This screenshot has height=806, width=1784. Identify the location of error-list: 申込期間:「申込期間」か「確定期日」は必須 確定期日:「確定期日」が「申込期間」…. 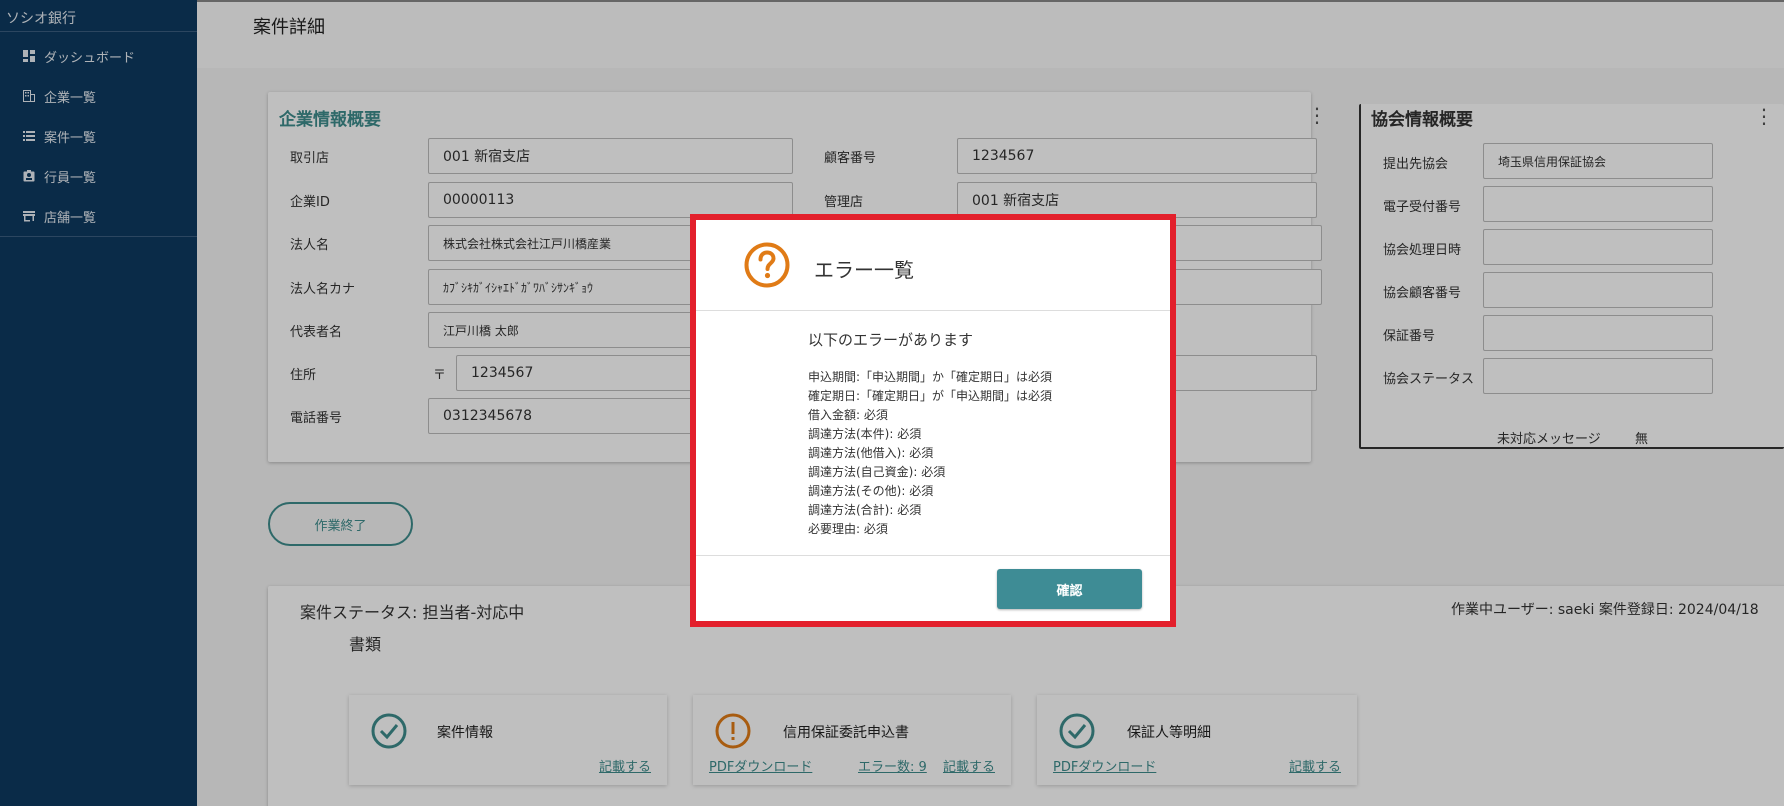
(930, 453).